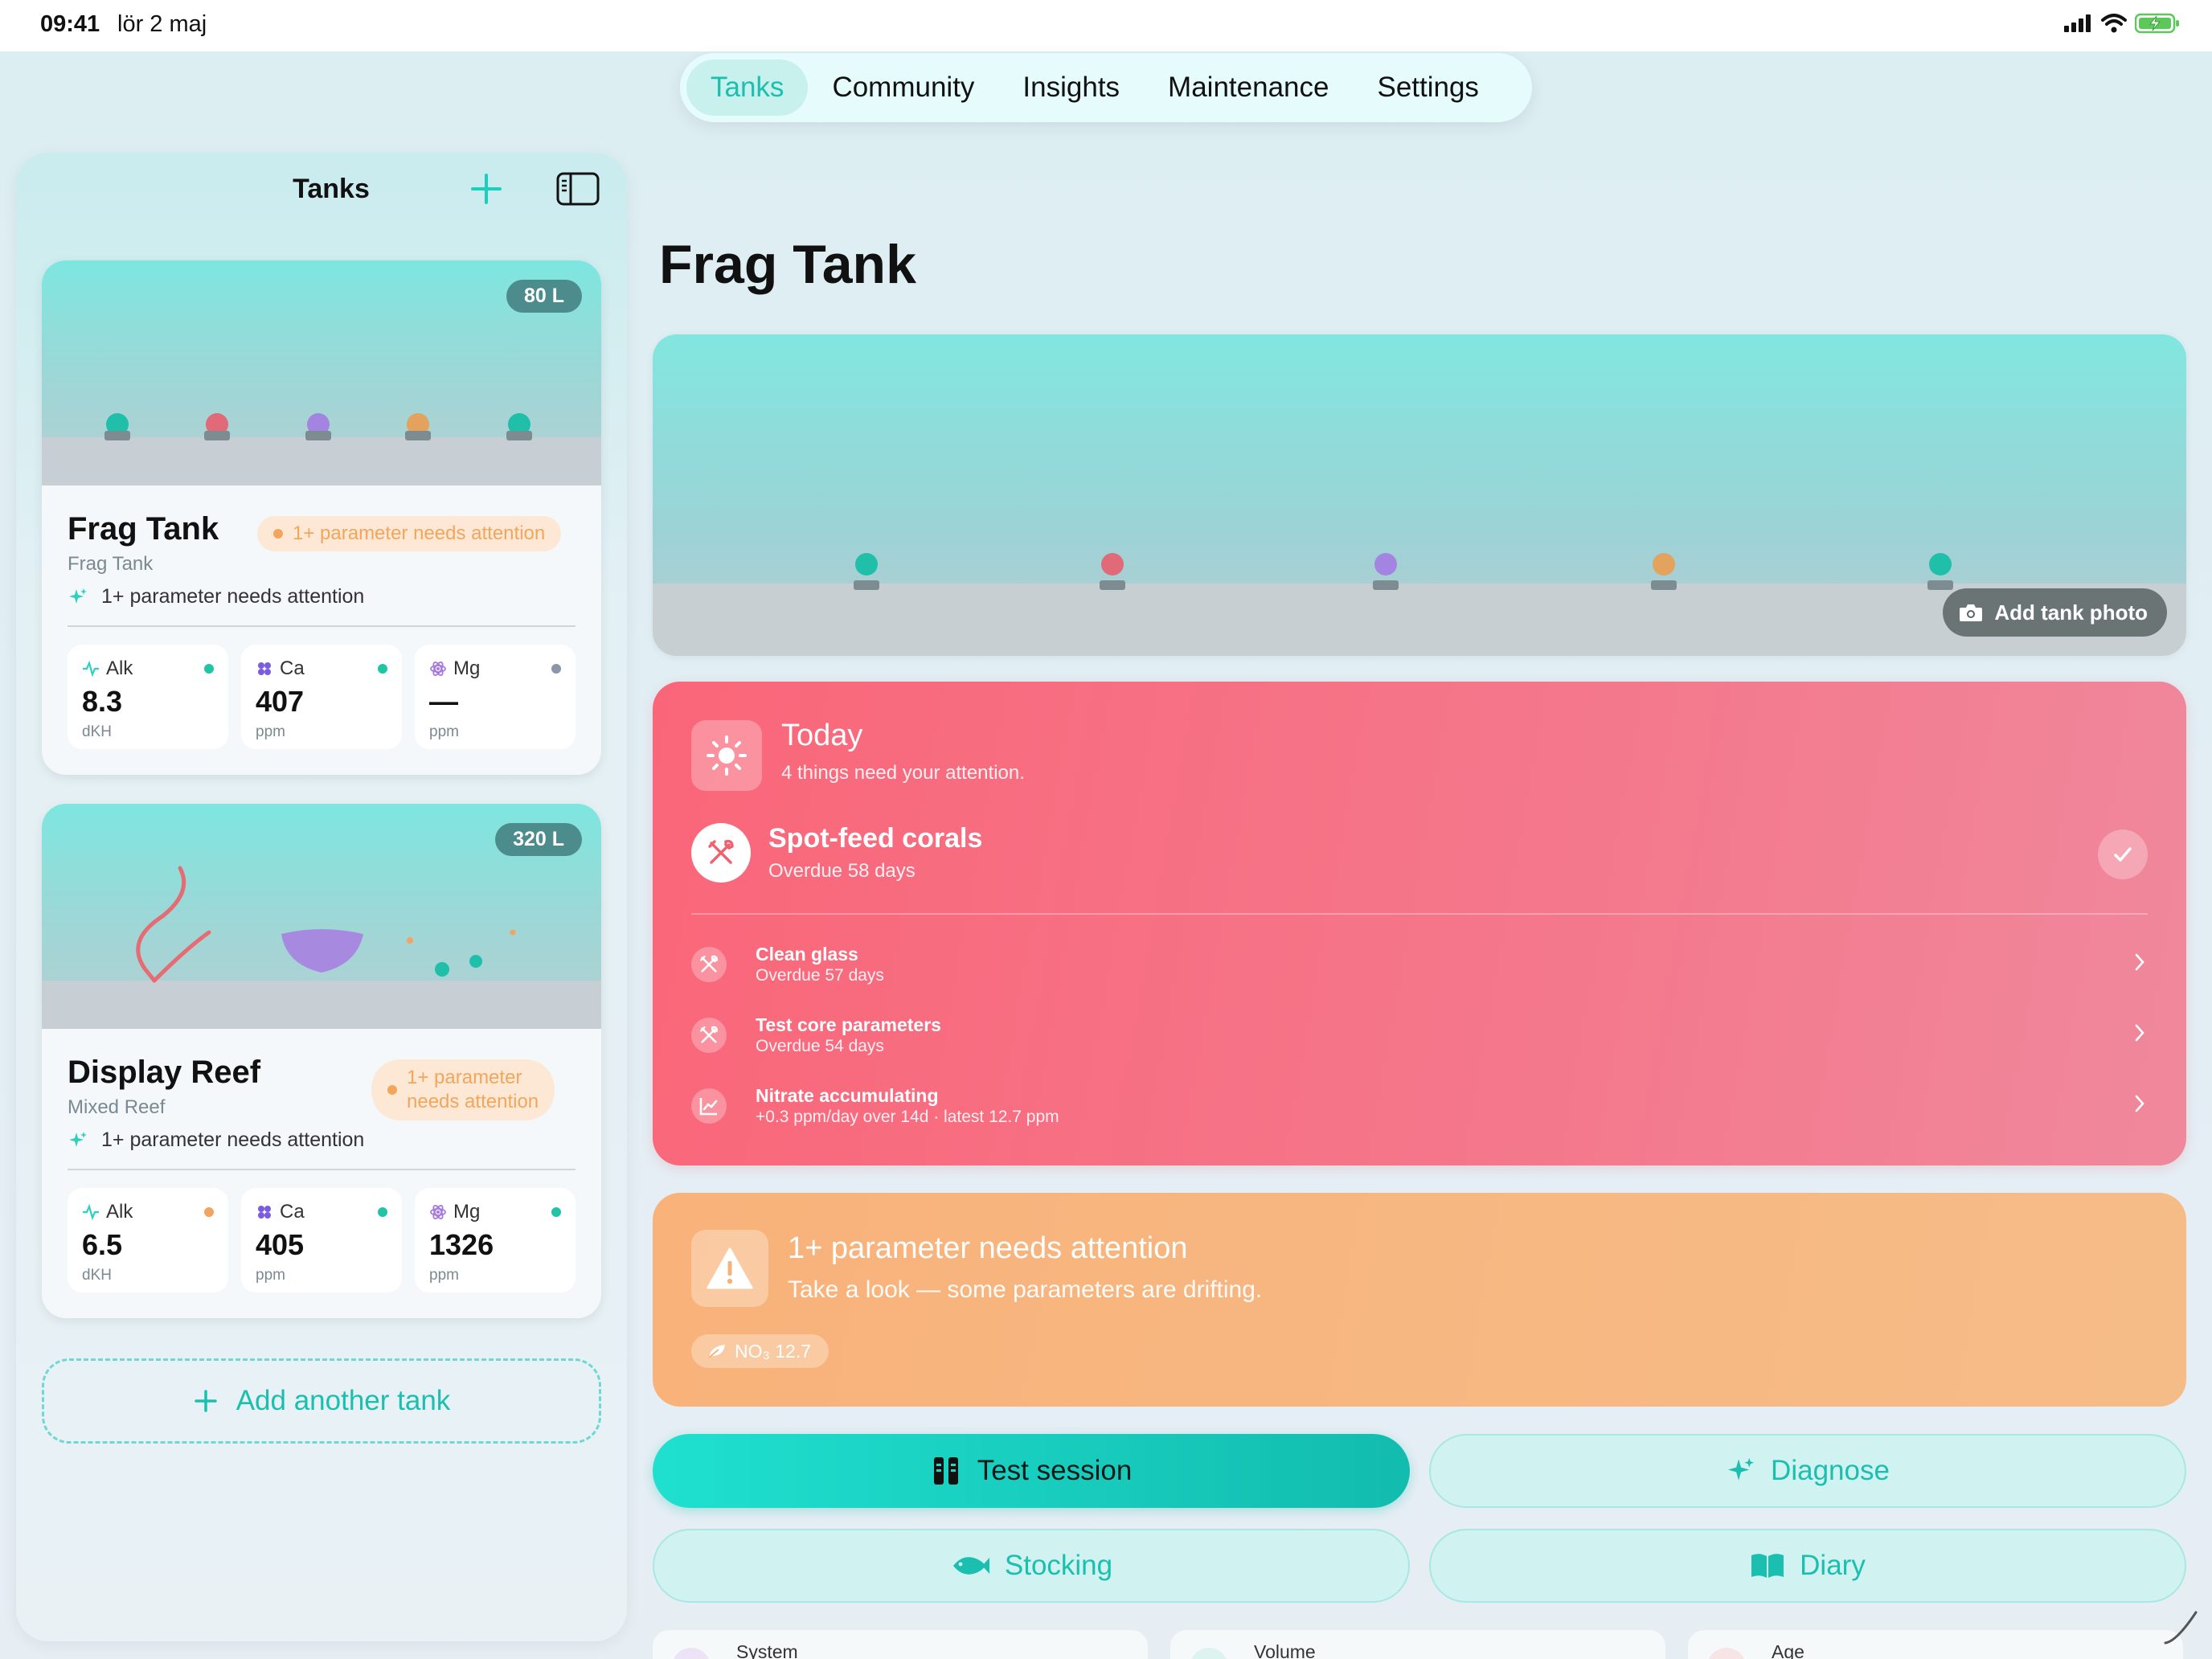 The width and height of the screenshot is (2212, 1659). What do you see at coordinates (1106, 25) in the screenshot?
I see `status-bar: 09:41 lör 2 maj` at bounding box center [1106, 25].